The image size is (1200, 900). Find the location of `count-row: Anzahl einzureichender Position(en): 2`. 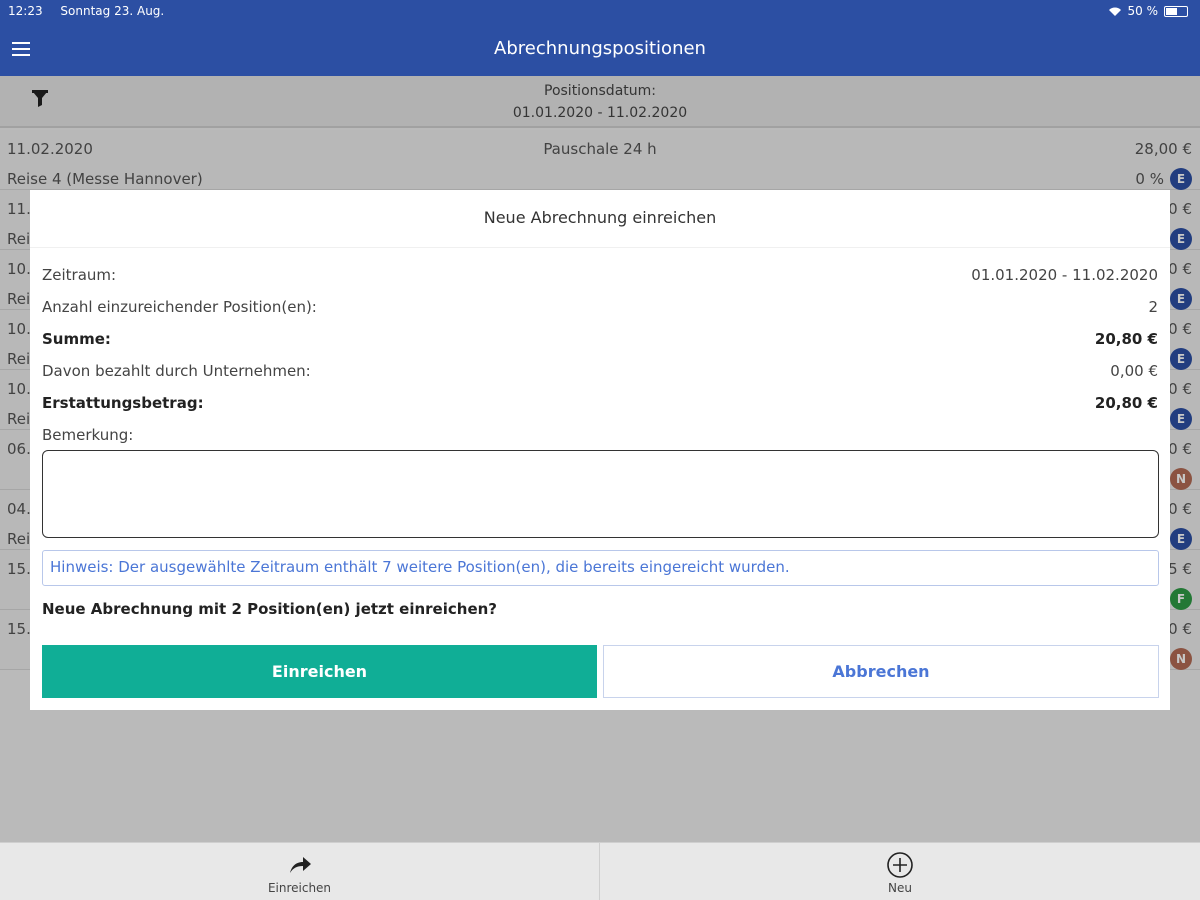

count-row: Anzahl einzureichender Position(en): 2 is located at coordinates (600, 307).